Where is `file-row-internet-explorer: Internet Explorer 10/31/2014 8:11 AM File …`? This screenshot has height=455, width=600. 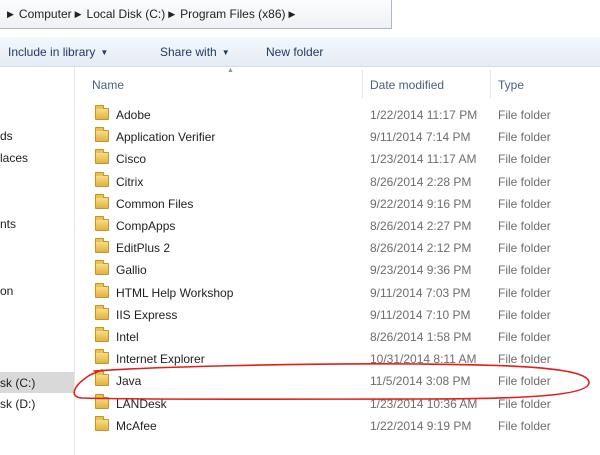 file-row-internet-explorer: Internet Explorer 10/31/2014 8:11 AM File … is located at coordinates (337, 359).